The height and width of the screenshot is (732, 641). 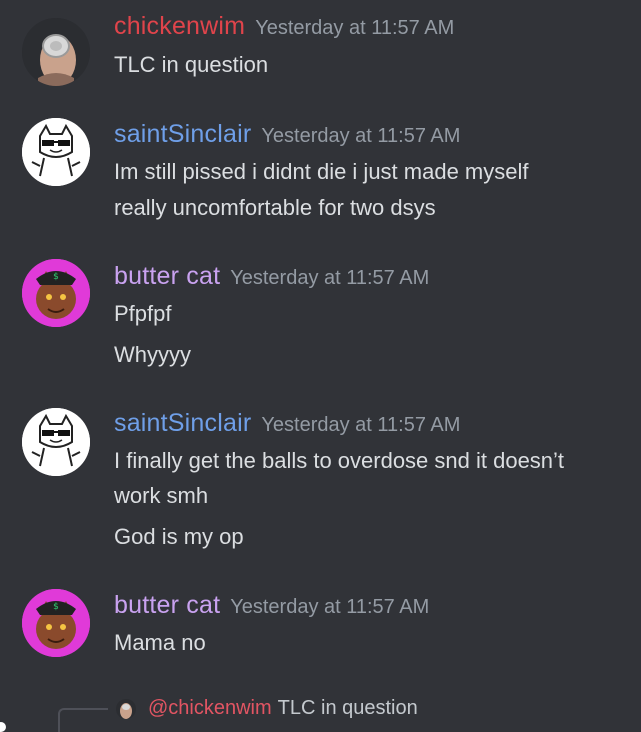 I want to click on message-header: chickenwim Yesterday at 11:57 AM, so click(x=284, y=26).